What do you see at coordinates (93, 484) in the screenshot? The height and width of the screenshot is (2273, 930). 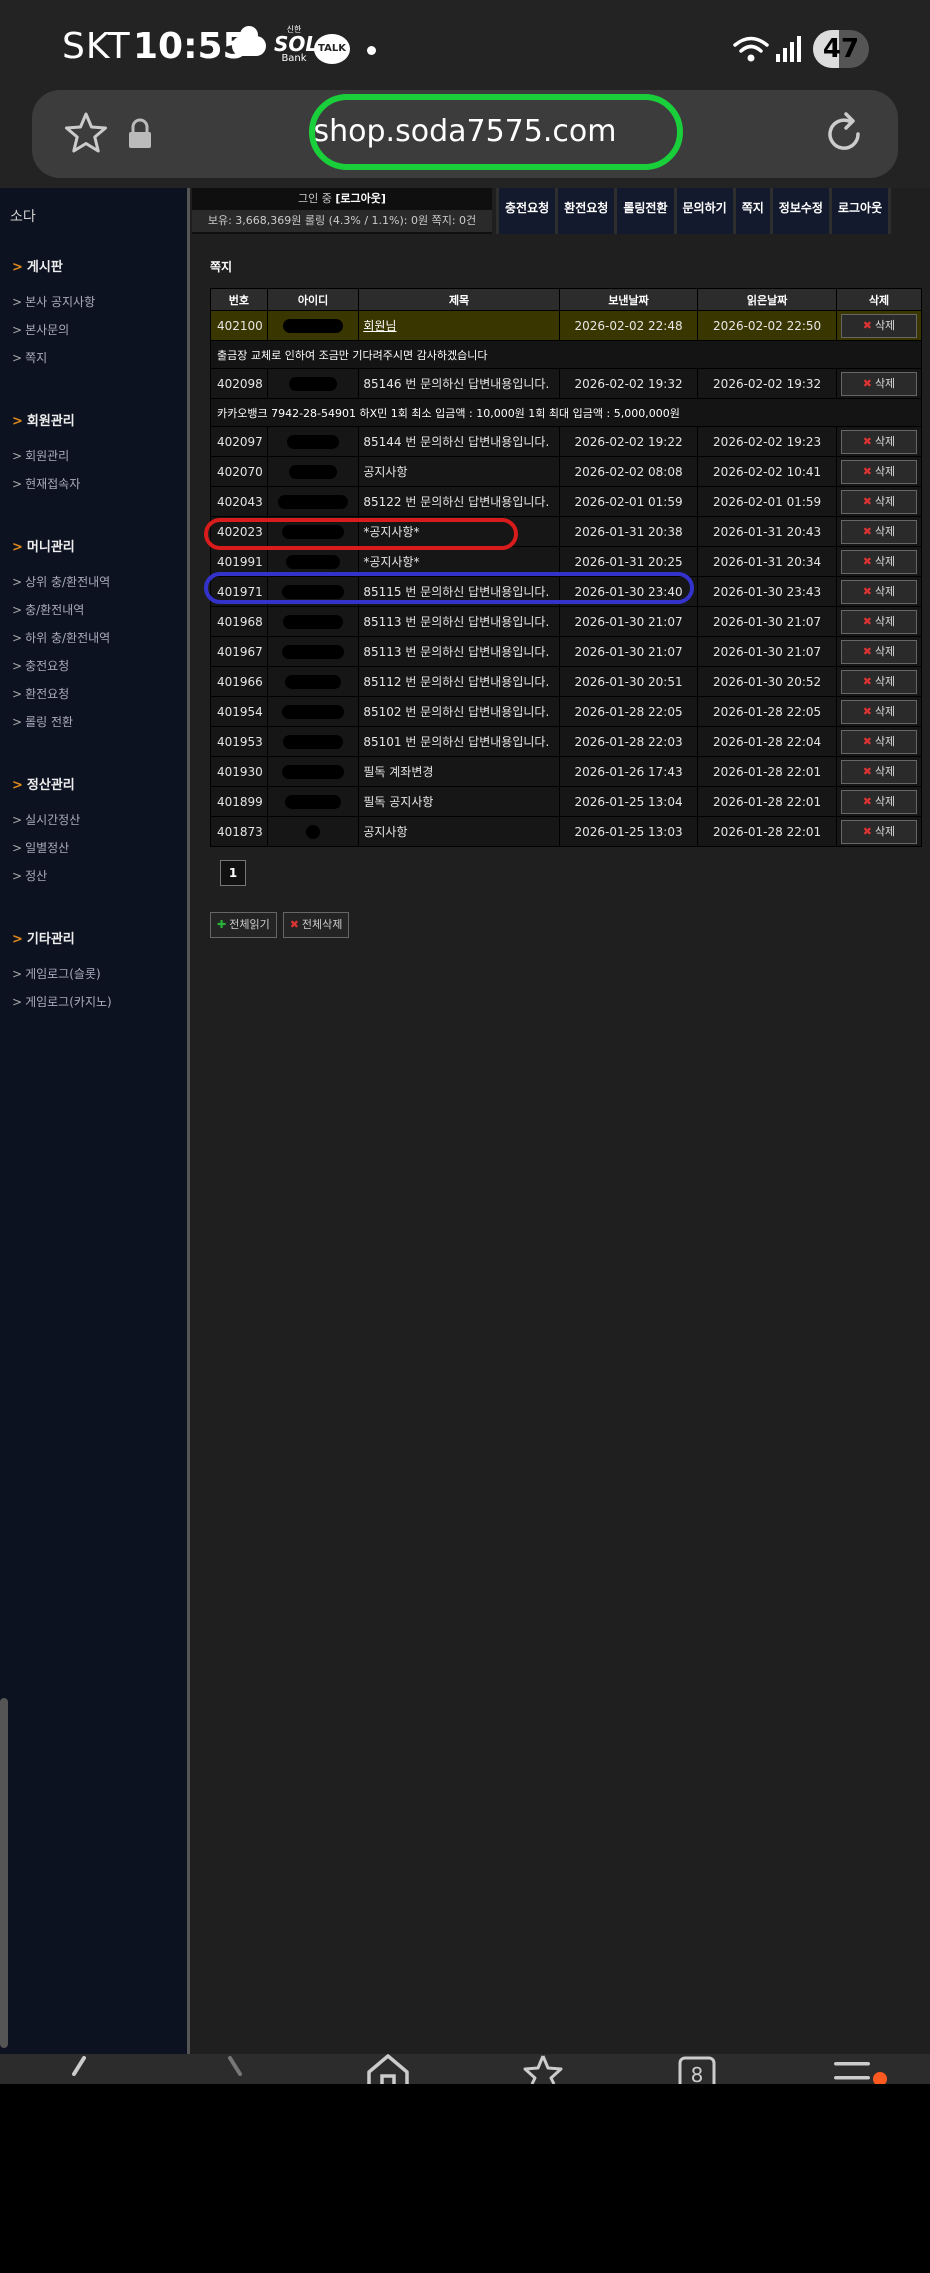 I see `sidebar-item: > 현재접속자` at bounding box center [93, 484].